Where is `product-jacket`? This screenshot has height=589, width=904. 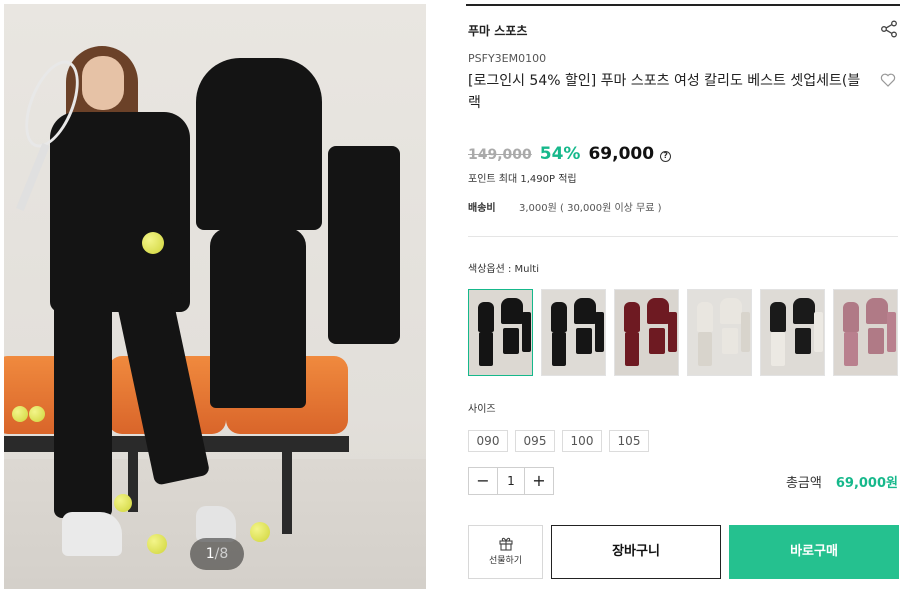
product-jacket is located at coordinates (259, 144).